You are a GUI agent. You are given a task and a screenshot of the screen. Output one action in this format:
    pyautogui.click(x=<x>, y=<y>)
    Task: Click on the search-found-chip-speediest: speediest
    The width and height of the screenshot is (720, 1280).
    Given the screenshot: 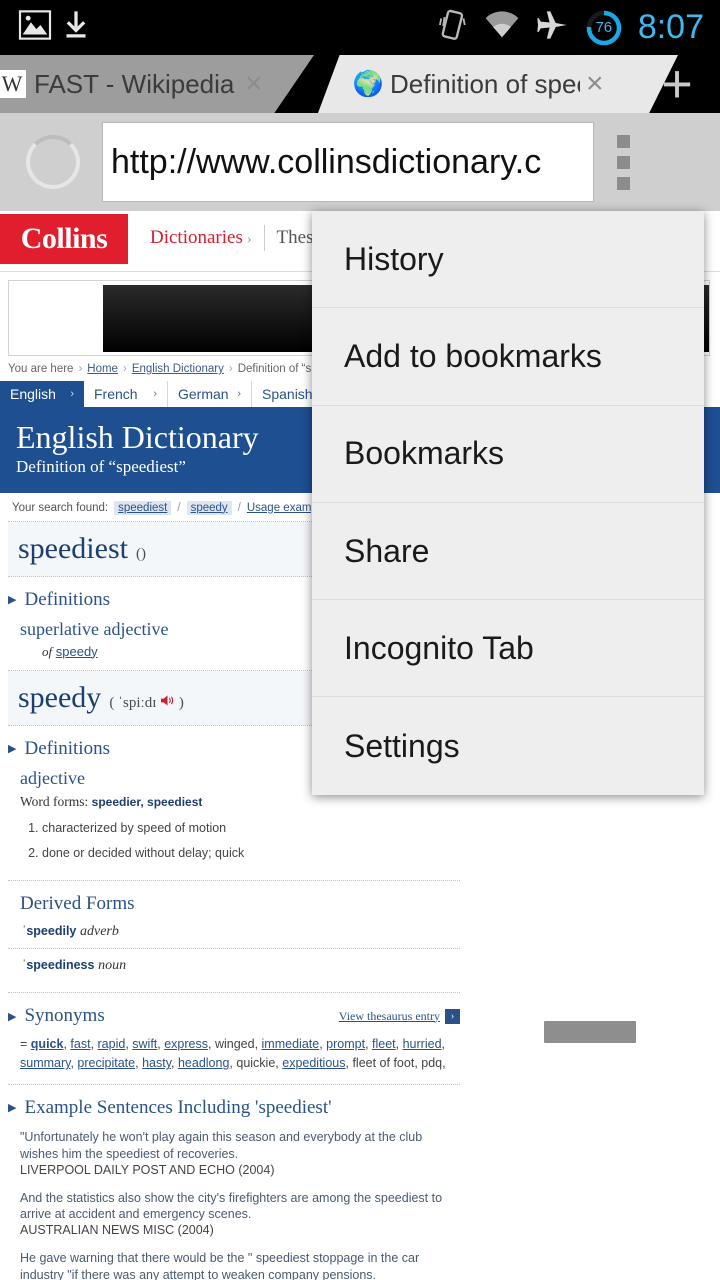 What is the action you would take?
    pyautogui.click(x=143, y=507)
    